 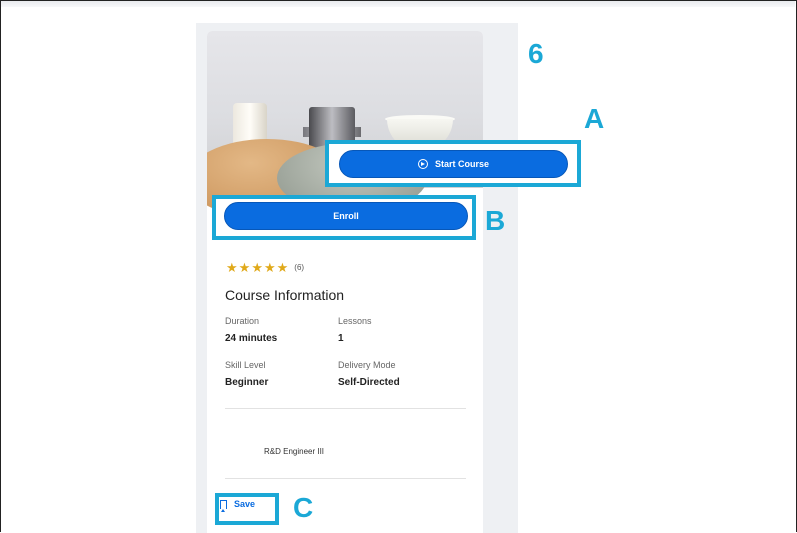 What do you see at coordinates (536, 53) in the screenshot?
I see `step-number: 6` at bounding box center [536, 53].